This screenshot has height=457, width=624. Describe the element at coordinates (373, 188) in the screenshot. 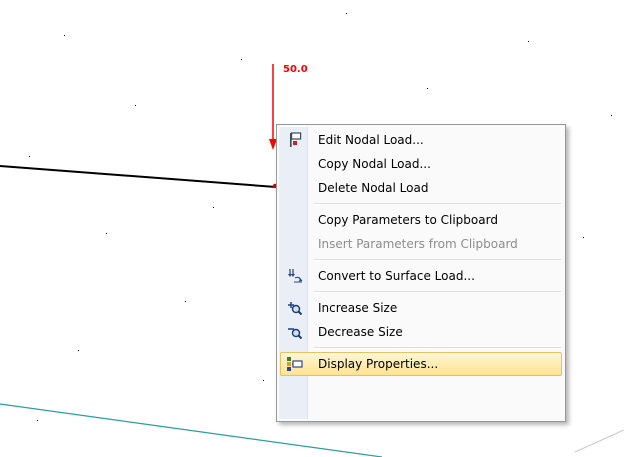

I see `menu-item-label: Delete Nodal Load` at that location.